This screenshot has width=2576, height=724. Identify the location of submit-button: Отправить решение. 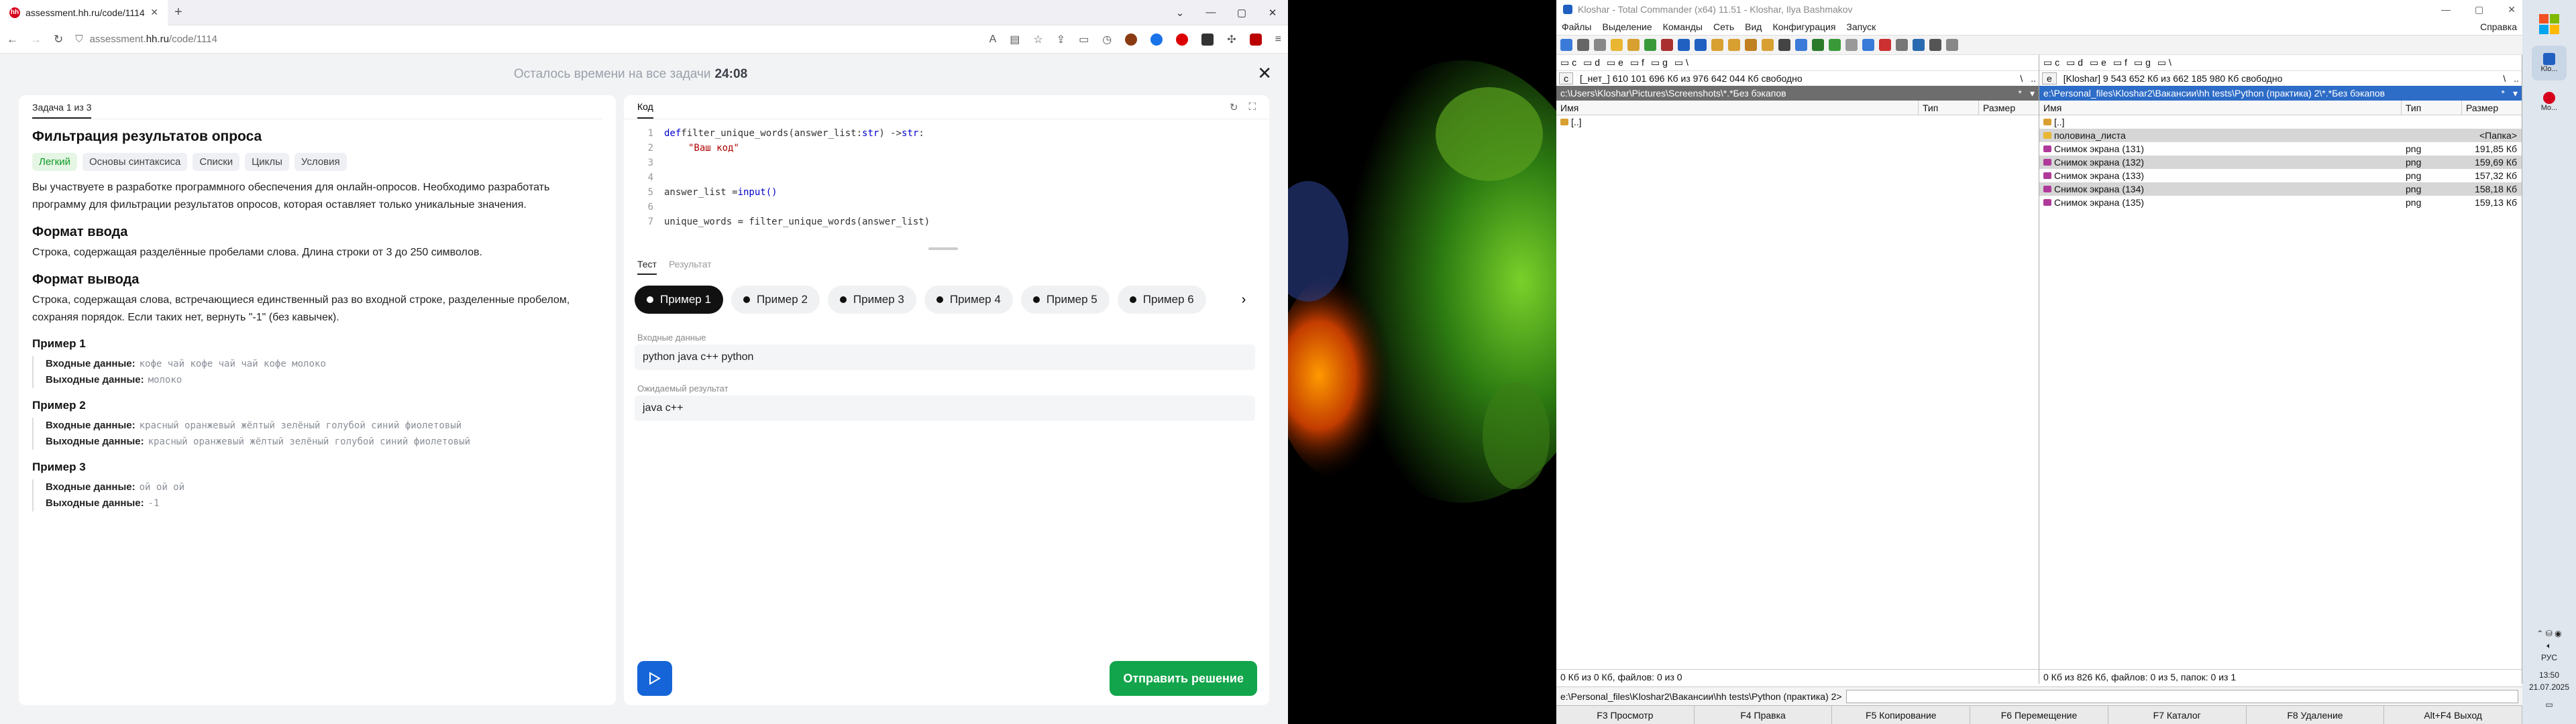
(1183, 678).